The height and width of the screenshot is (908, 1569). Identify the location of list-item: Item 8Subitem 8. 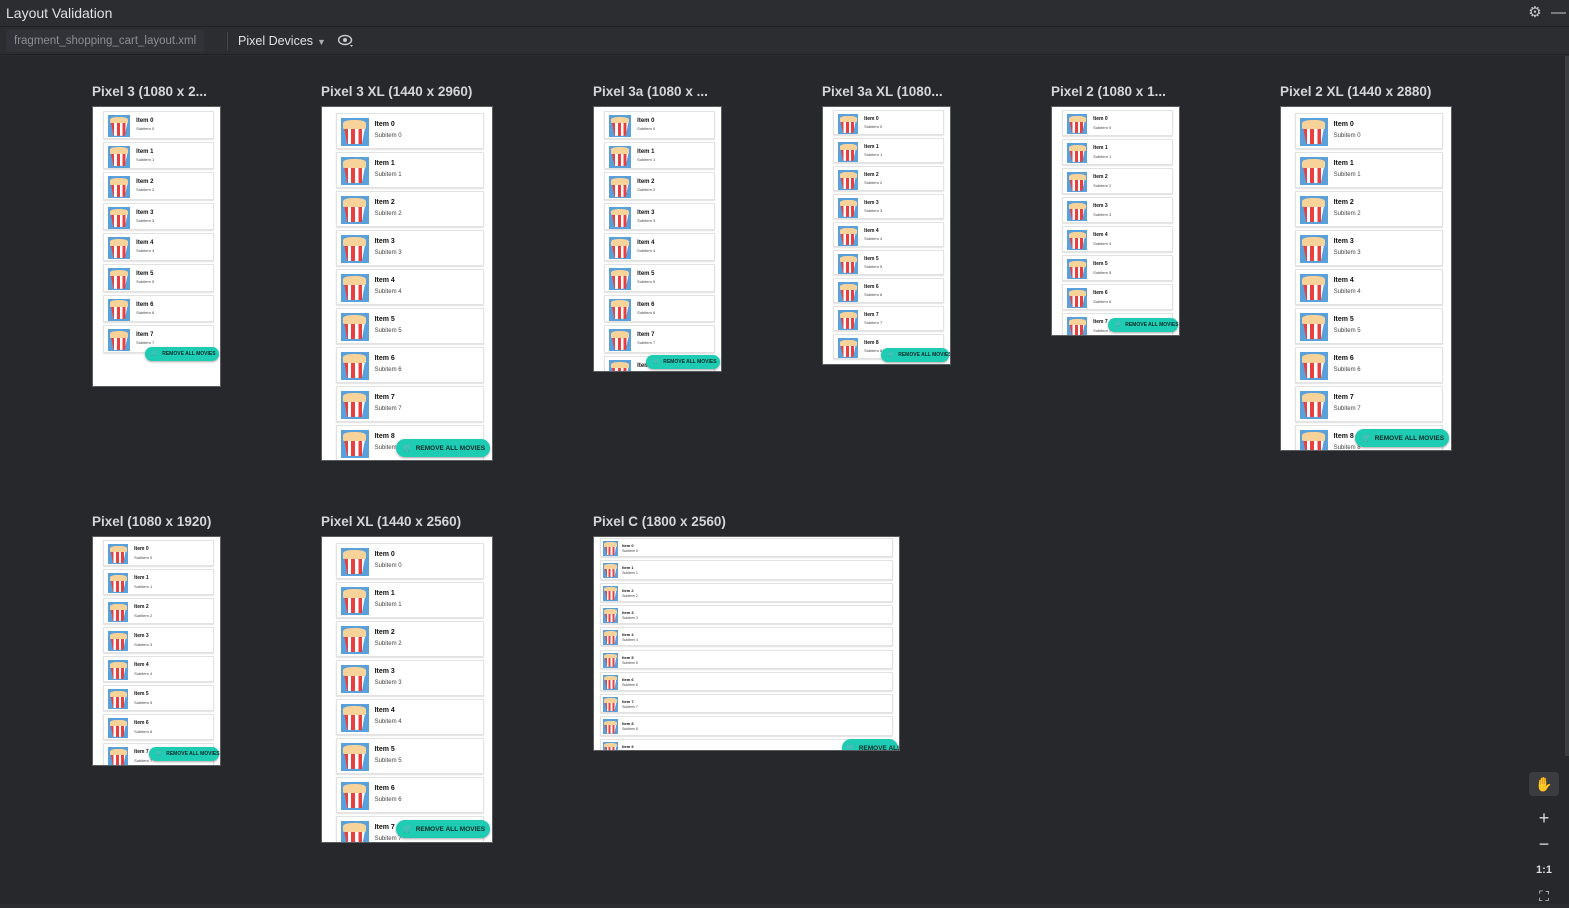
(746, 726).